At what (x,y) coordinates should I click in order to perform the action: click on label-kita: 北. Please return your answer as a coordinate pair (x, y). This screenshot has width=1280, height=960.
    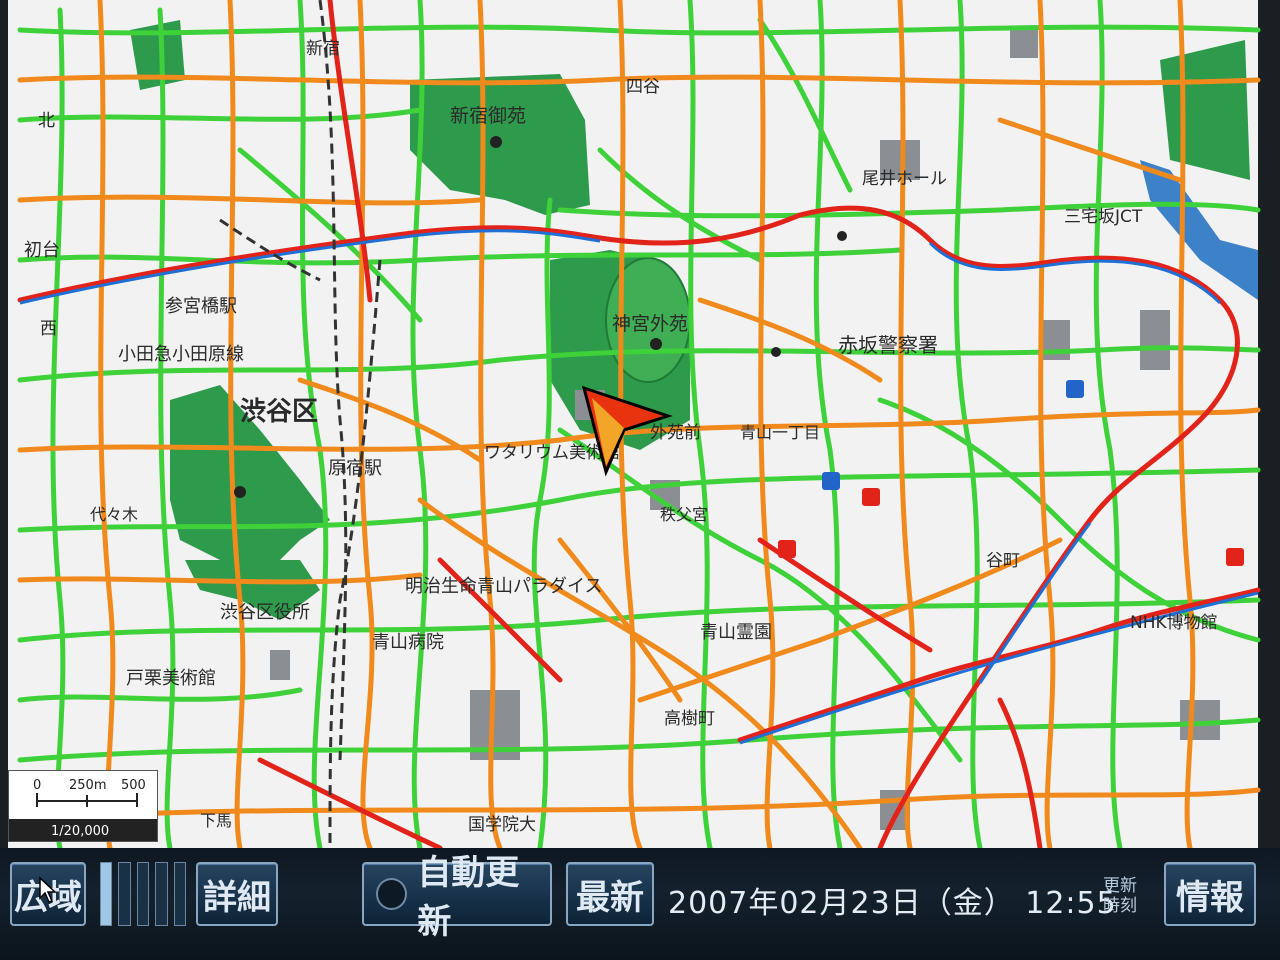
    Looking at the image, I should click on (46, 121).